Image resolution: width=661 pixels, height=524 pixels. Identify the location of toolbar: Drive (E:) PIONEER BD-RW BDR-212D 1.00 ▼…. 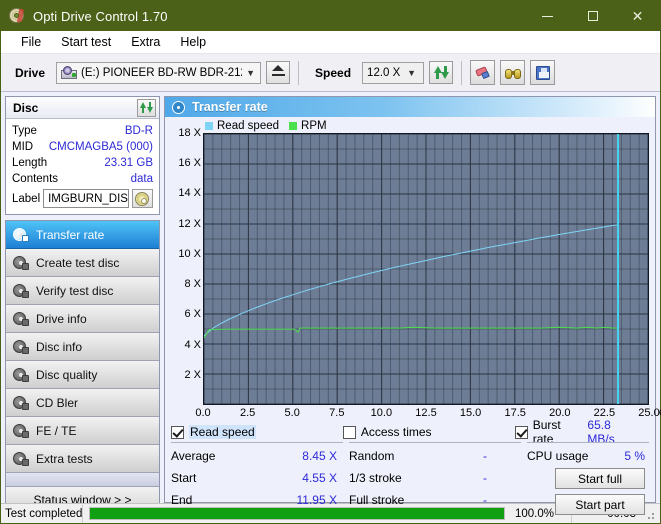
(330, 73).